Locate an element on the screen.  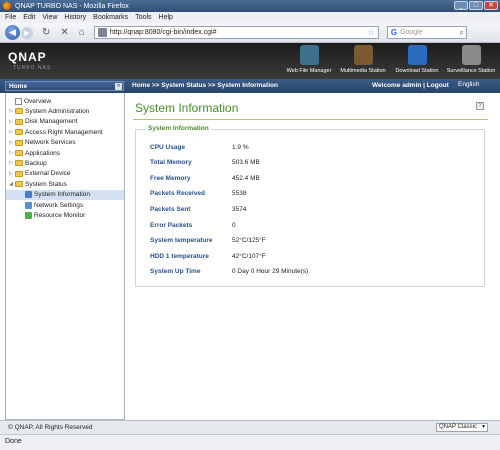
sidebar-item-disk-management: ▷ Disk Management is located at coordinates (65, 122).